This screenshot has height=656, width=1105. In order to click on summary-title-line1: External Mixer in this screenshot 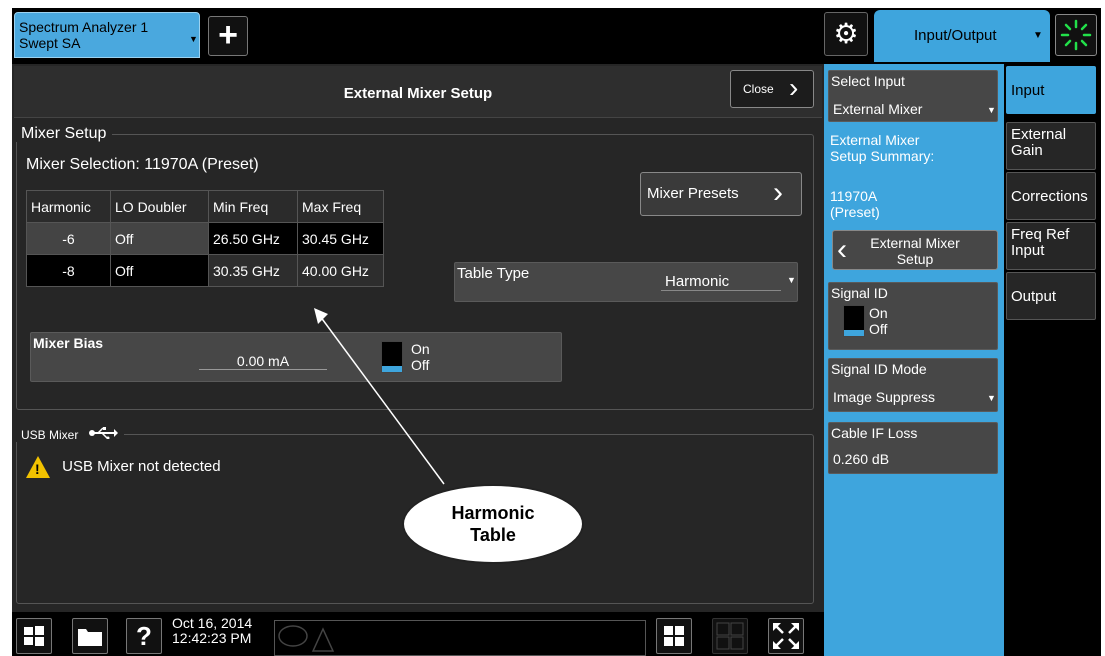, I will do `click(875, 140)`.